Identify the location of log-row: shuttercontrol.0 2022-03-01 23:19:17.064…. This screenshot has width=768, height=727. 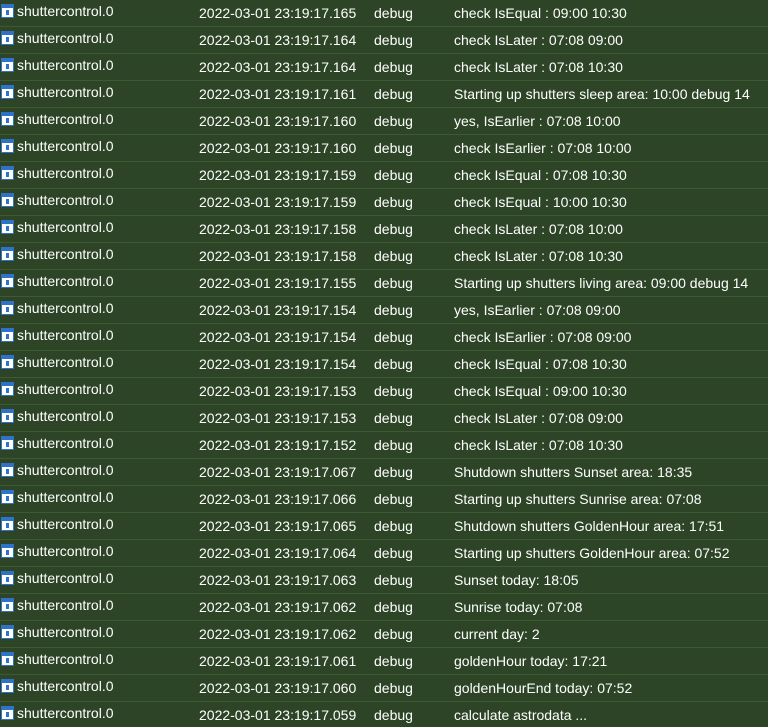
(384, 553).